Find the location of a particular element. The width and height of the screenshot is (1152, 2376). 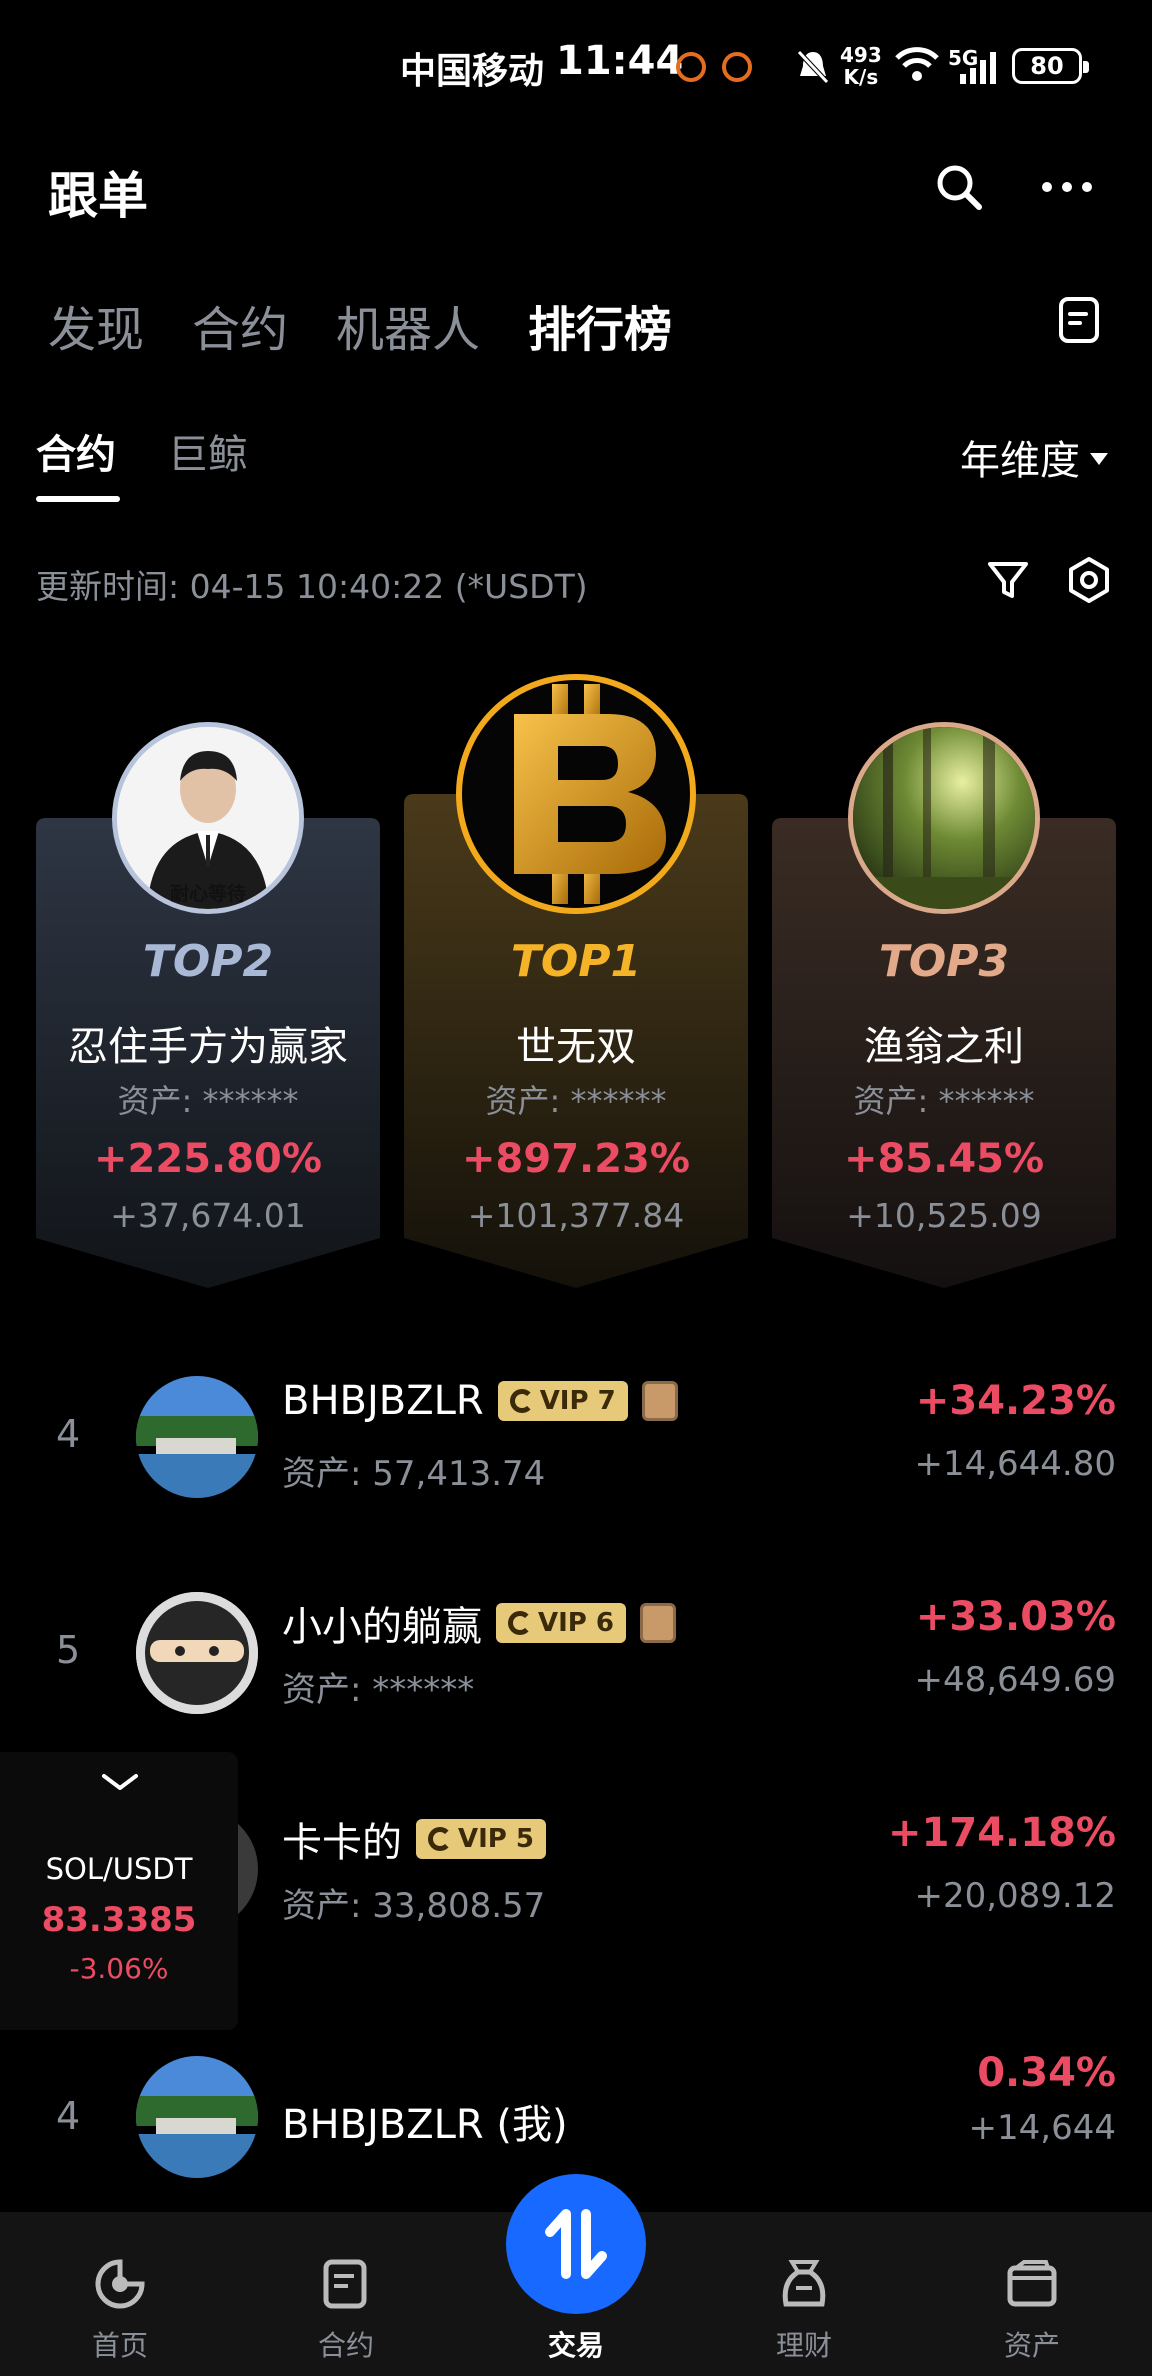

period-label: 年维度 is located at coordinates (1020, 461).